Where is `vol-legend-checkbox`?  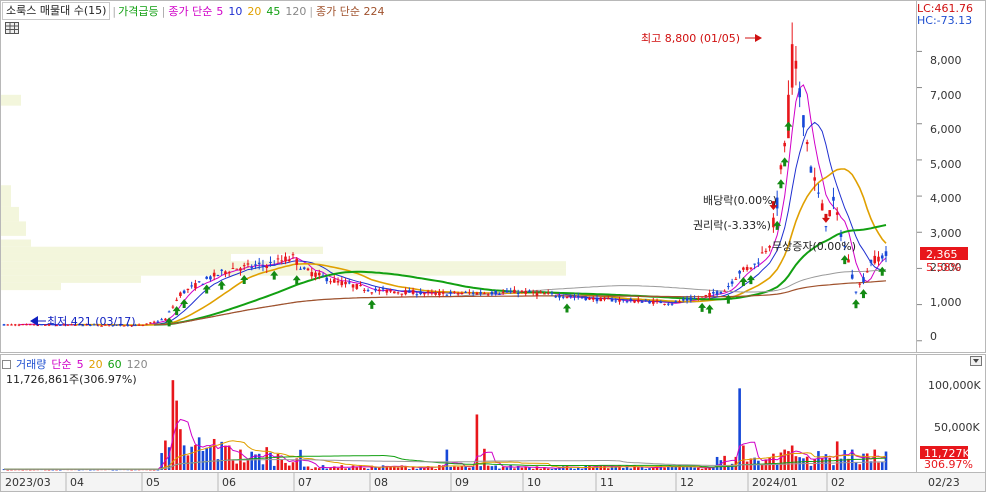
vol-legend-checkbox is located at coordinates (6, 364).